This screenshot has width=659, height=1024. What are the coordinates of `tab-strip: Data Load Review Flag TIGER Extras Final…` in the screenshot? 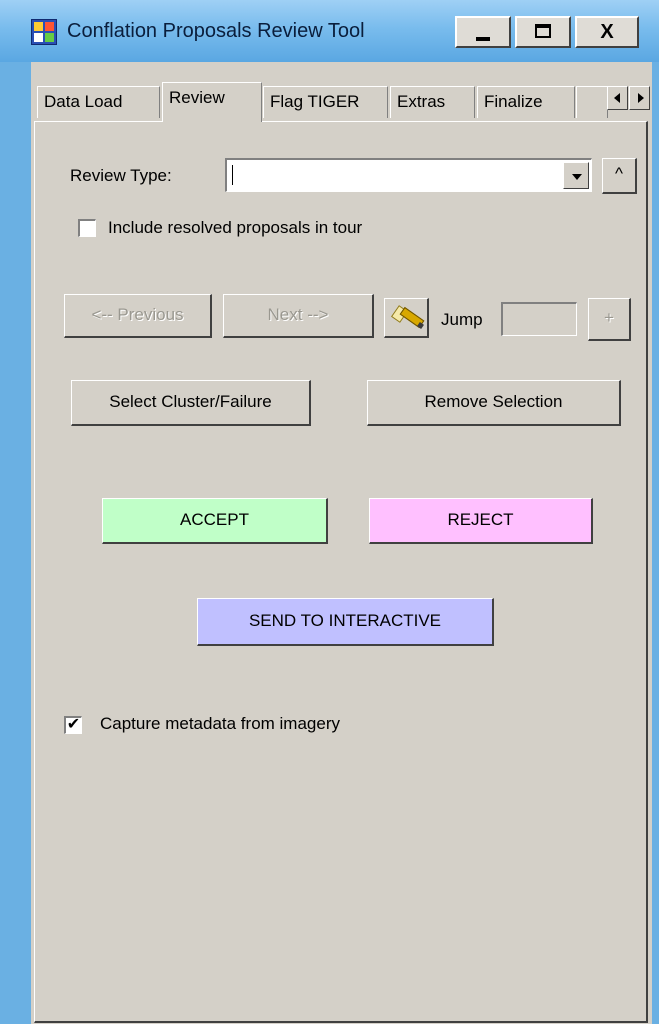 It's located at (341, 92).